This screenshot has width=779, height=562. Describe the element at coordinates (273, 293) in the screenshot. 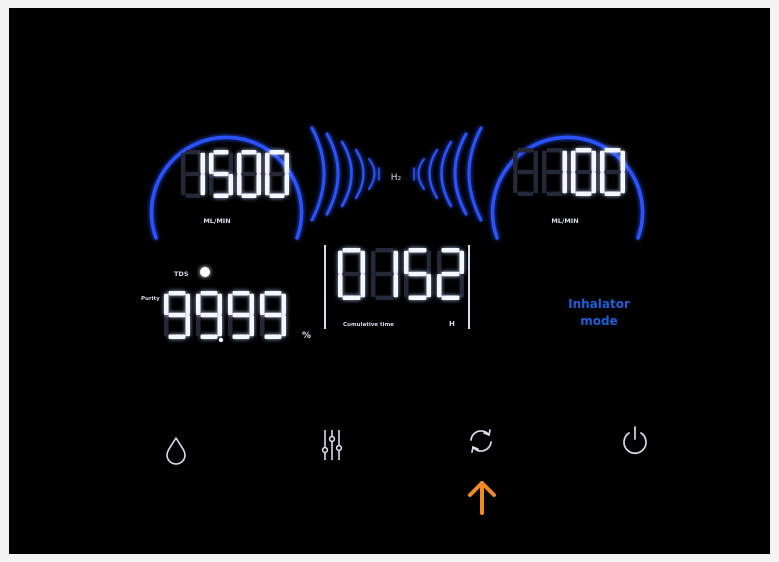

I see `purity-digit-4-seg-a` at that location.